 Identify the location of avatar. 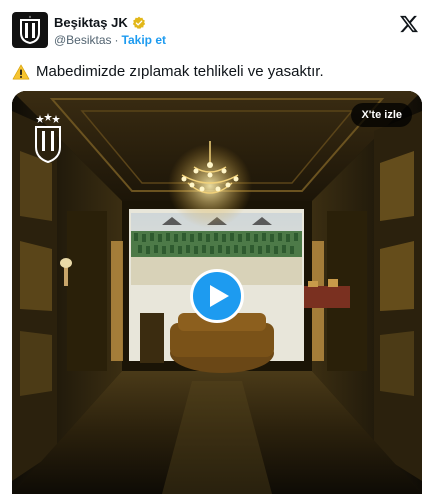
(30, 30).